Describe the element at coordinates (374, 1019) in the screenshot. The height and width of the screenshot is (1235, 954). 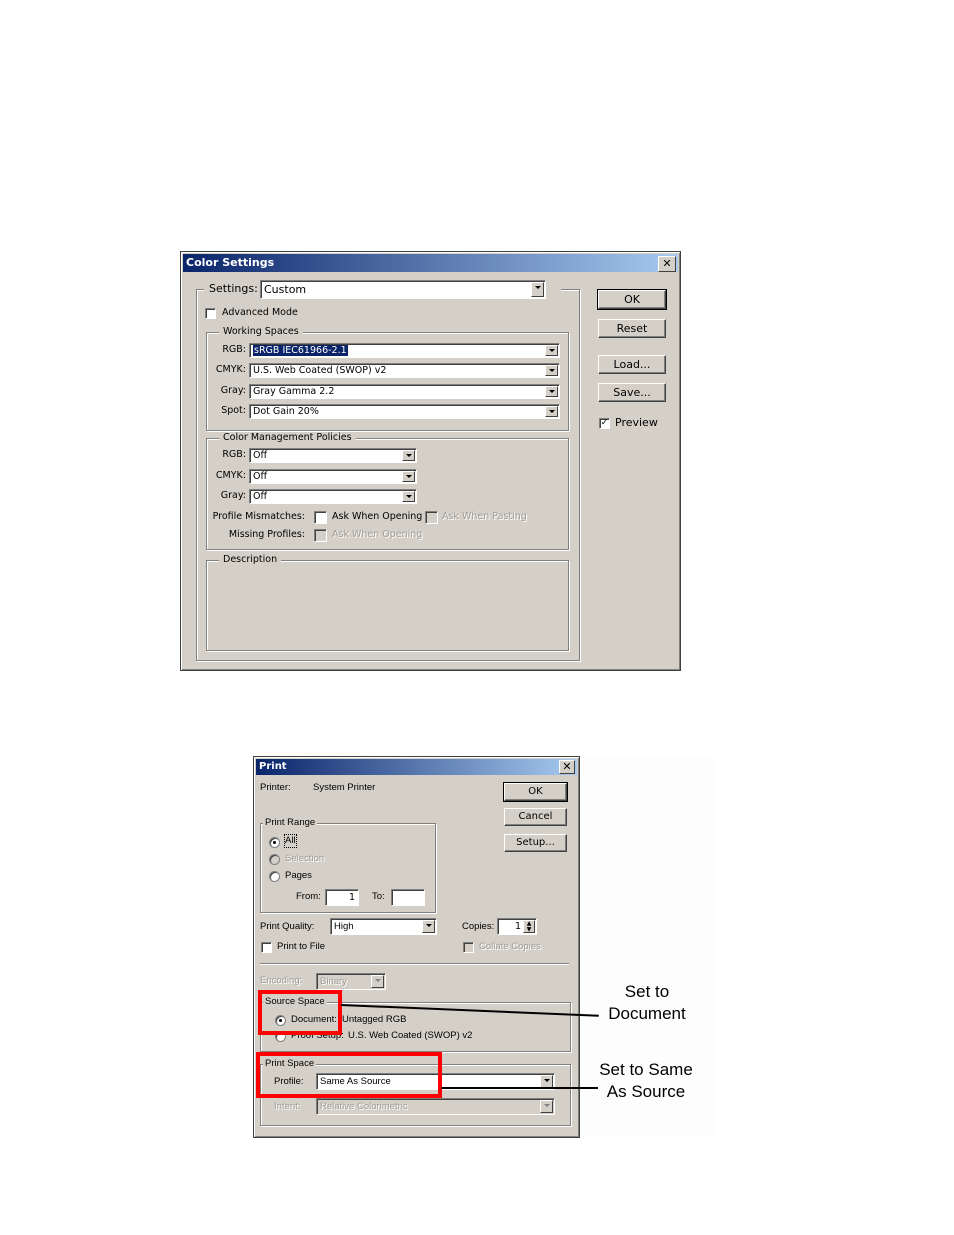
I see `source-document-value: Untagged RGB` at that location.